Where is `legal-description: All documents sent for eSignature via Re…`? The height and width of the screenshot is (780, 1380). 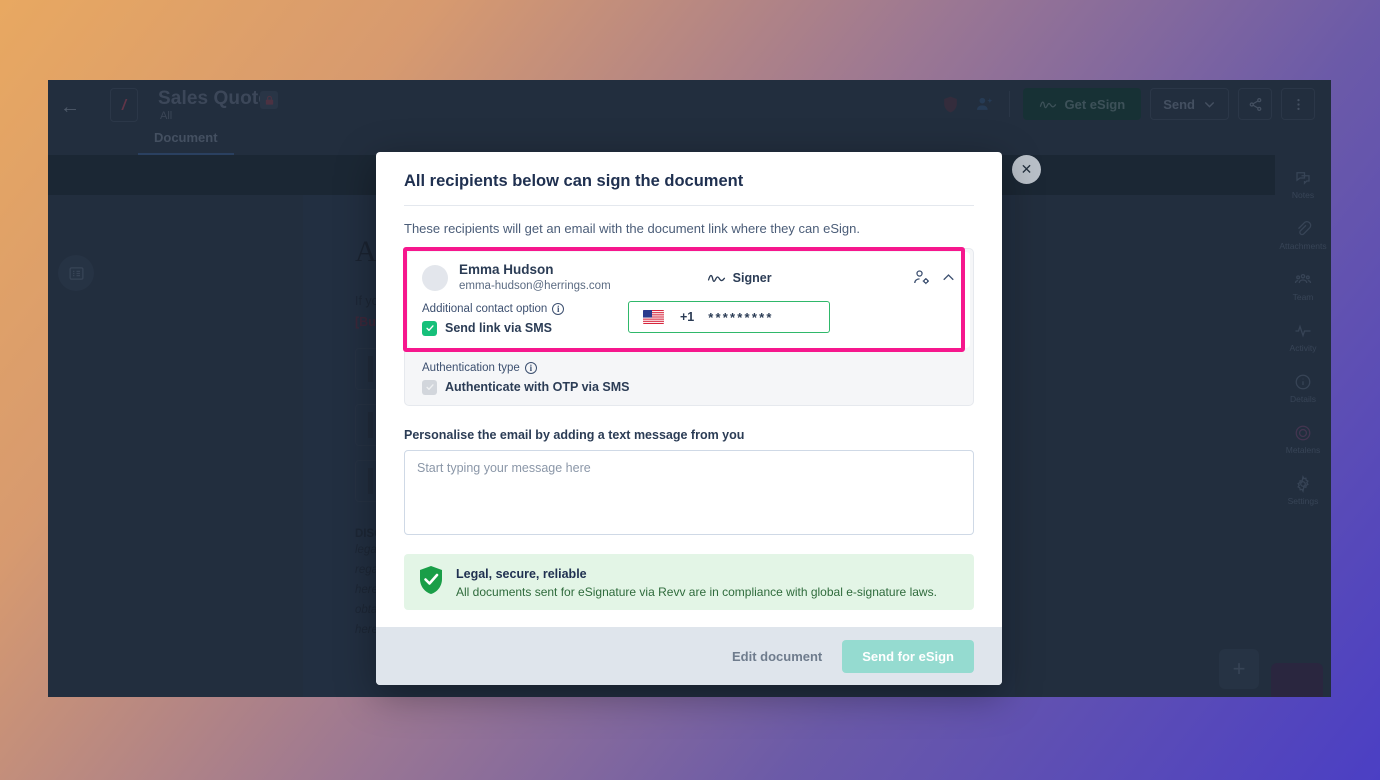 legal-description: All documents sent for eSignature via Re… is located at coordinates (696, 591).